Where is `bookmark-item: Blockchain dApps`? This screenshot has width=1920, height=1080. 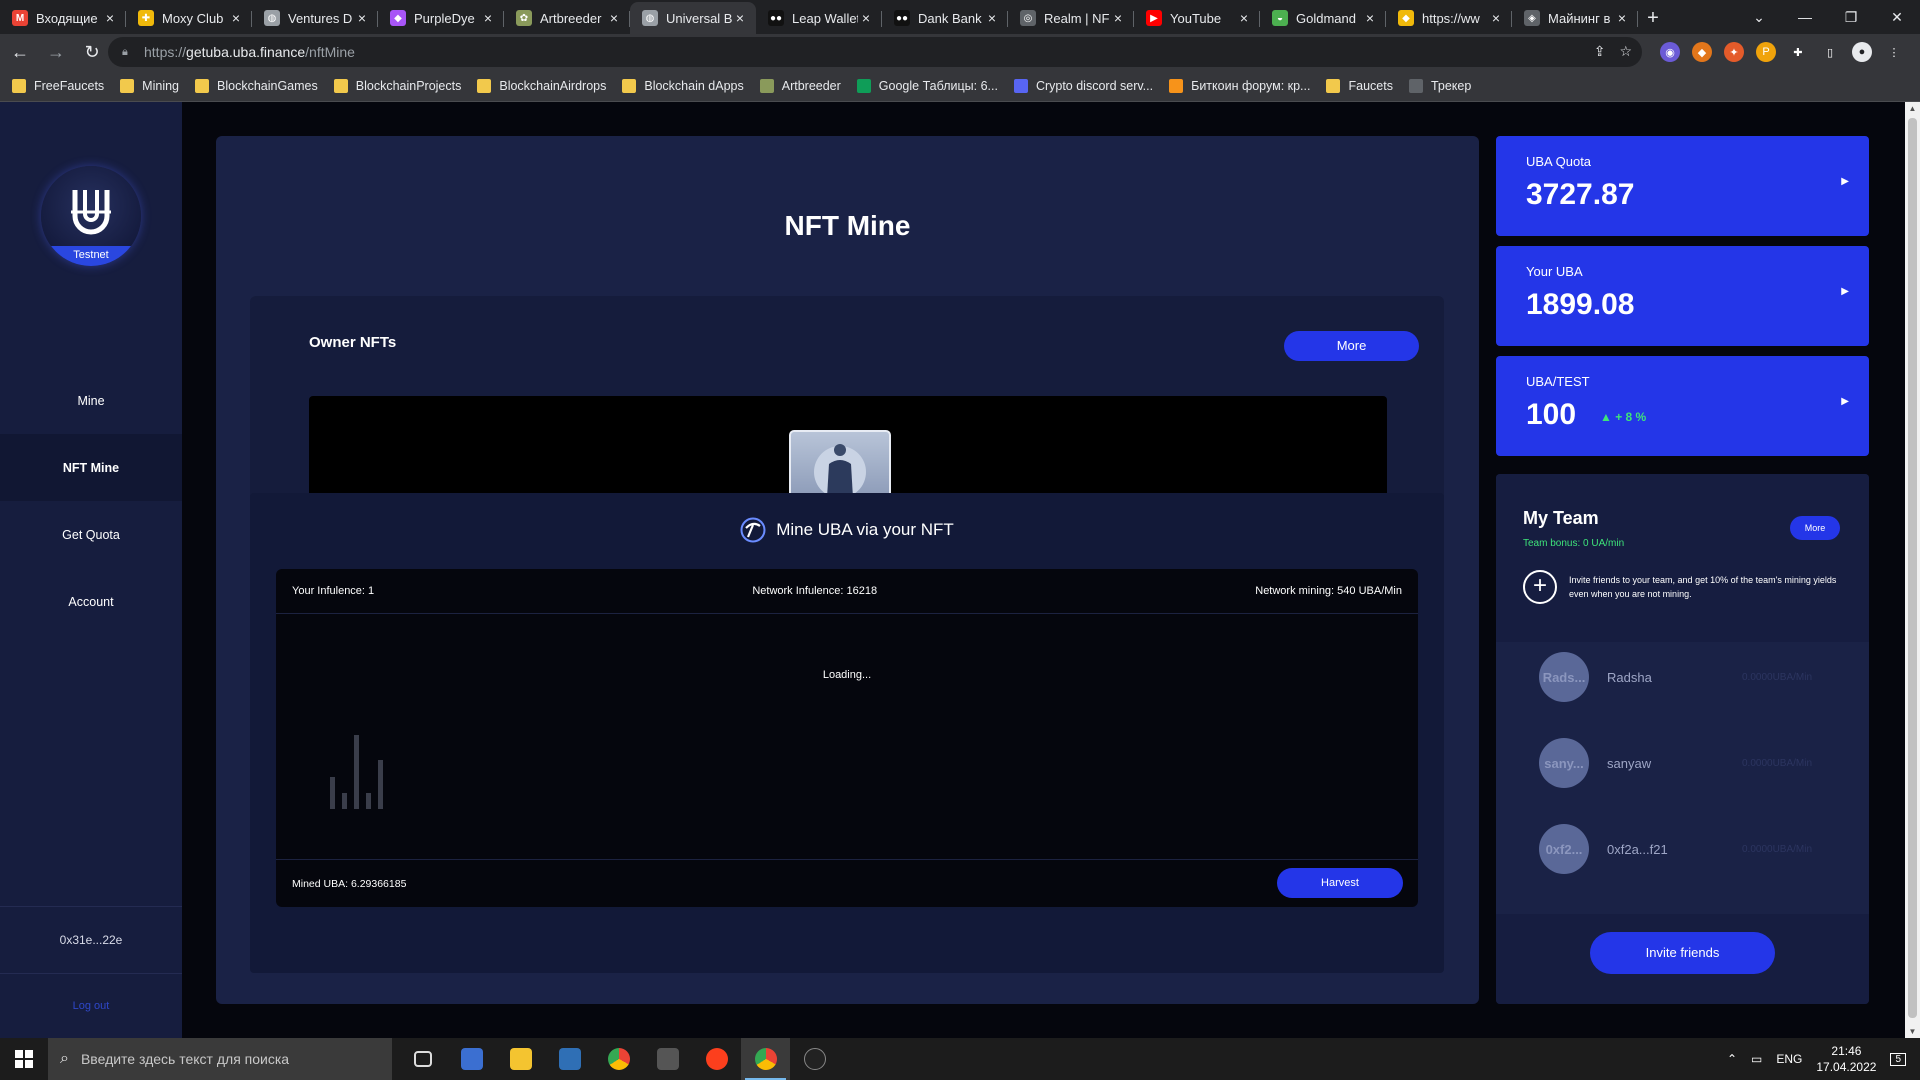 bookmark-item: Blockchain dApps is located at coordinates (683, 85).